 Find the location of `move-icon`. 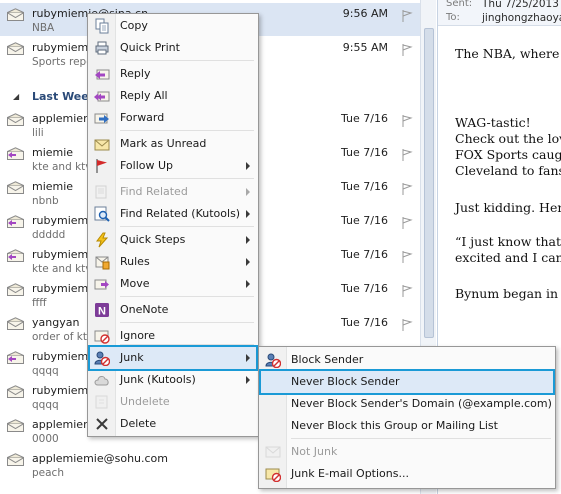

move-icon is located at coordinates (102, 284).